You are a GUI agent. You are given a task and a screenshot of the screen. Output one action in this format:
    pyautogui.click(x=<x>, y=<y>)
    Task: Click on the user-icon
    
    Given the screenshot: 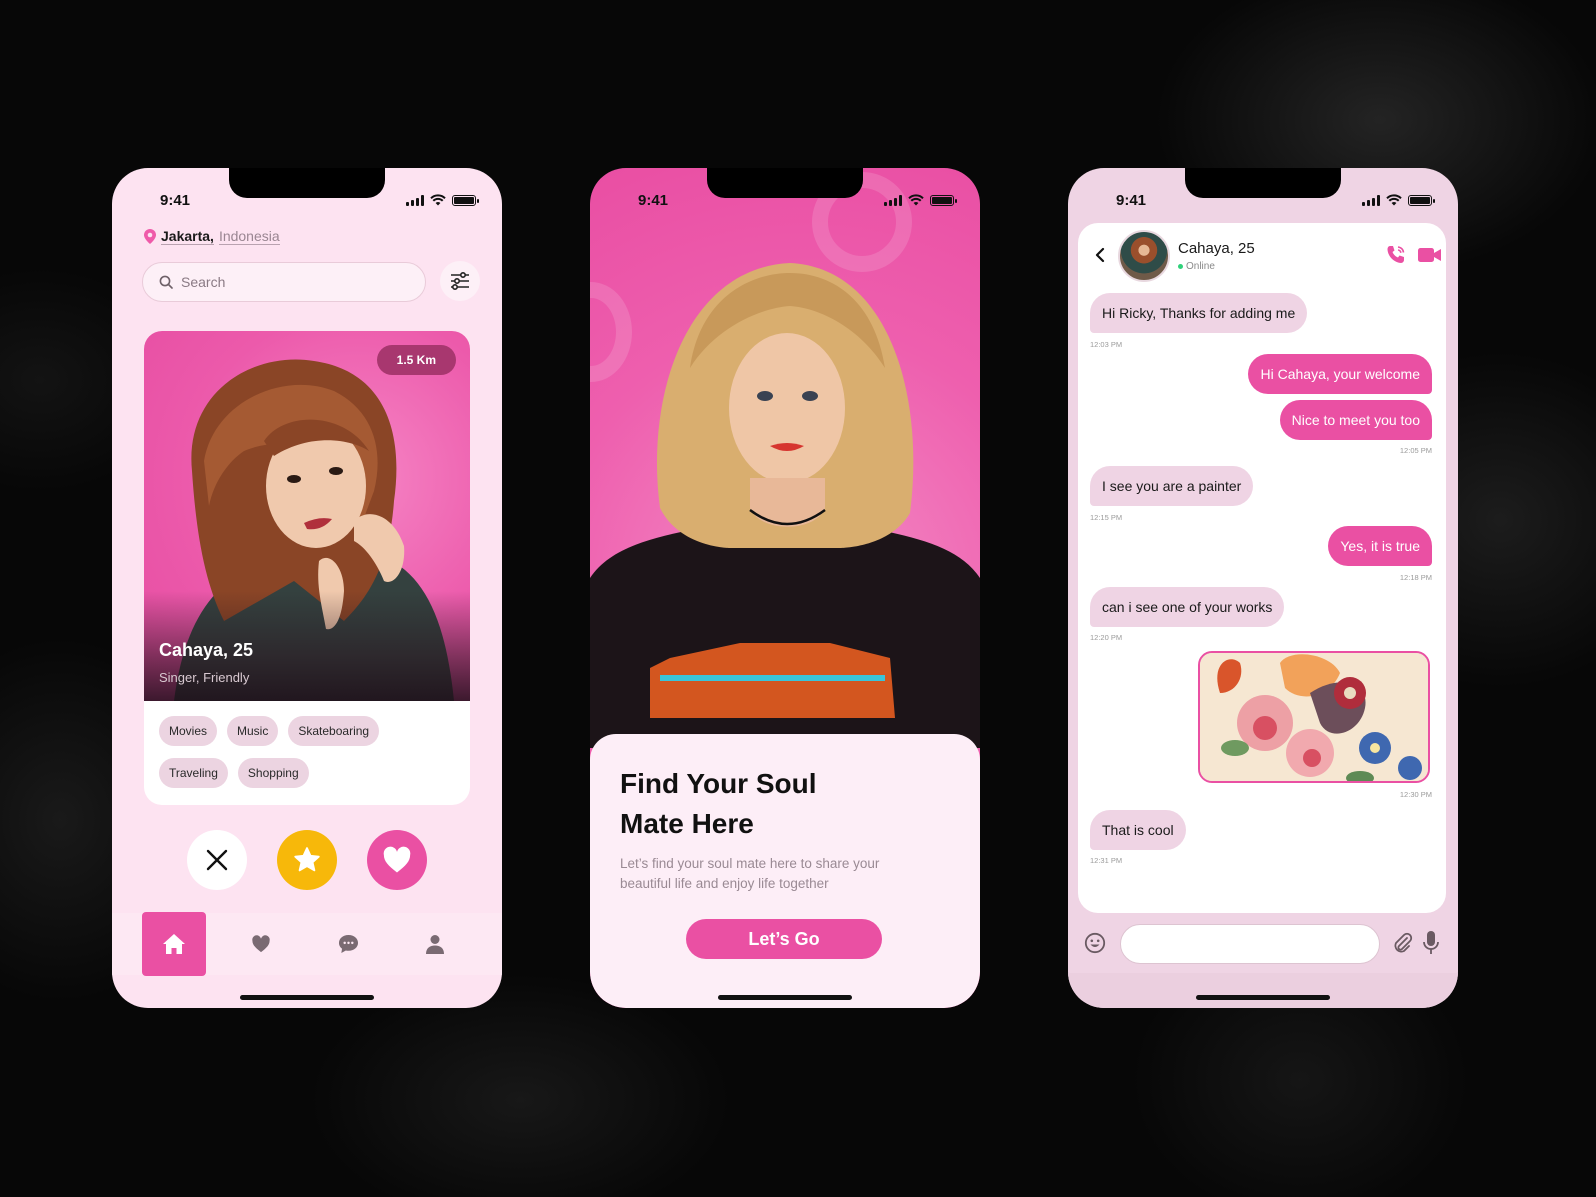 What is the action you would take?
    pyautogui.click(x=435, y=944)
    